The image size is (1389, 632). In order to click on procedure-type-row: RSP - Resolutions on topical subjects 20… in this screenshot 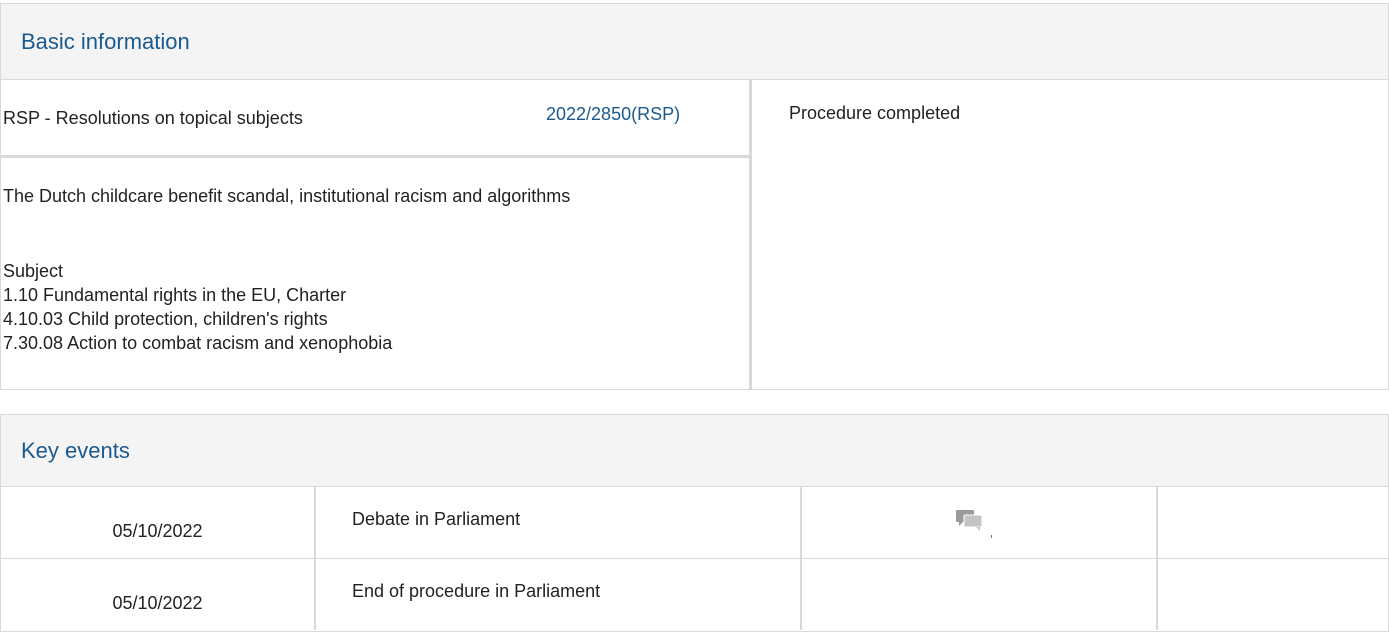, I will do `click(375, 119)`.